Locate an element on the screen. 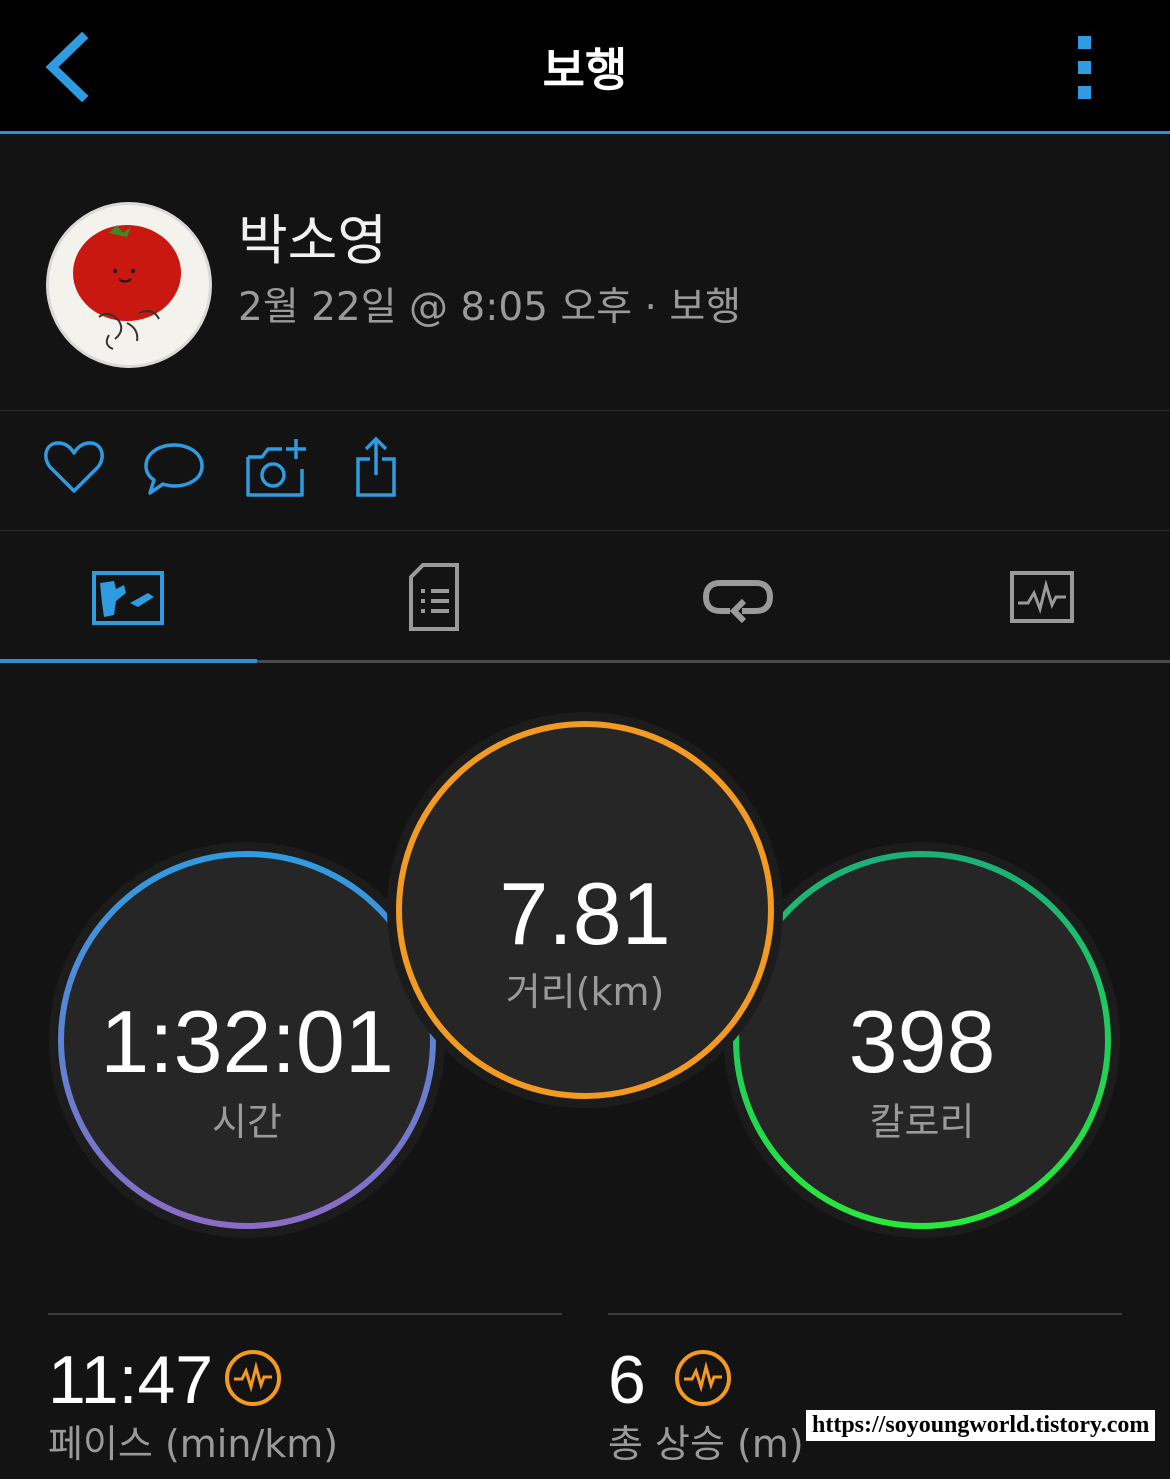 The height and width of the screenshot is (1479, 1170). kebab-menu-icon is located at coordinates (1086, 68).